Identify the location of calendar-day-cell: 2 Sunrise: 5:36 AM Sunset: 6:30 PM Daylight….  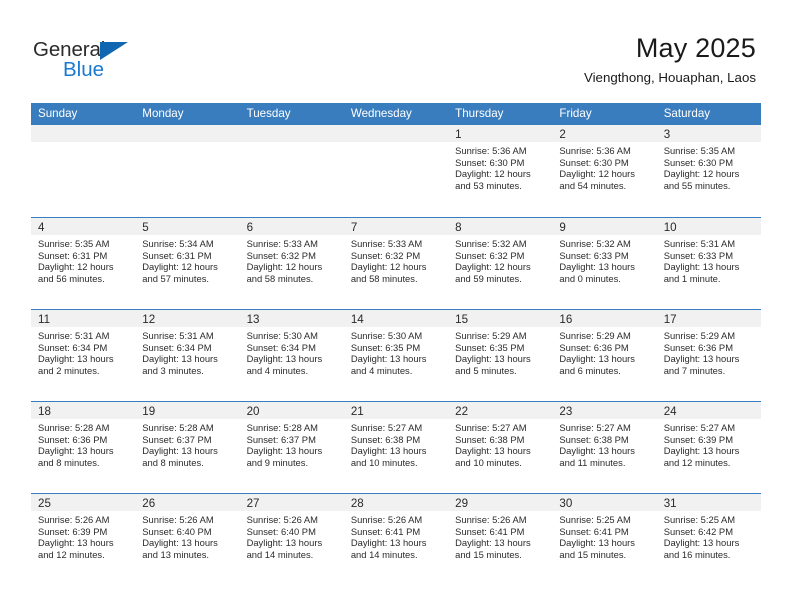
(604, 171).